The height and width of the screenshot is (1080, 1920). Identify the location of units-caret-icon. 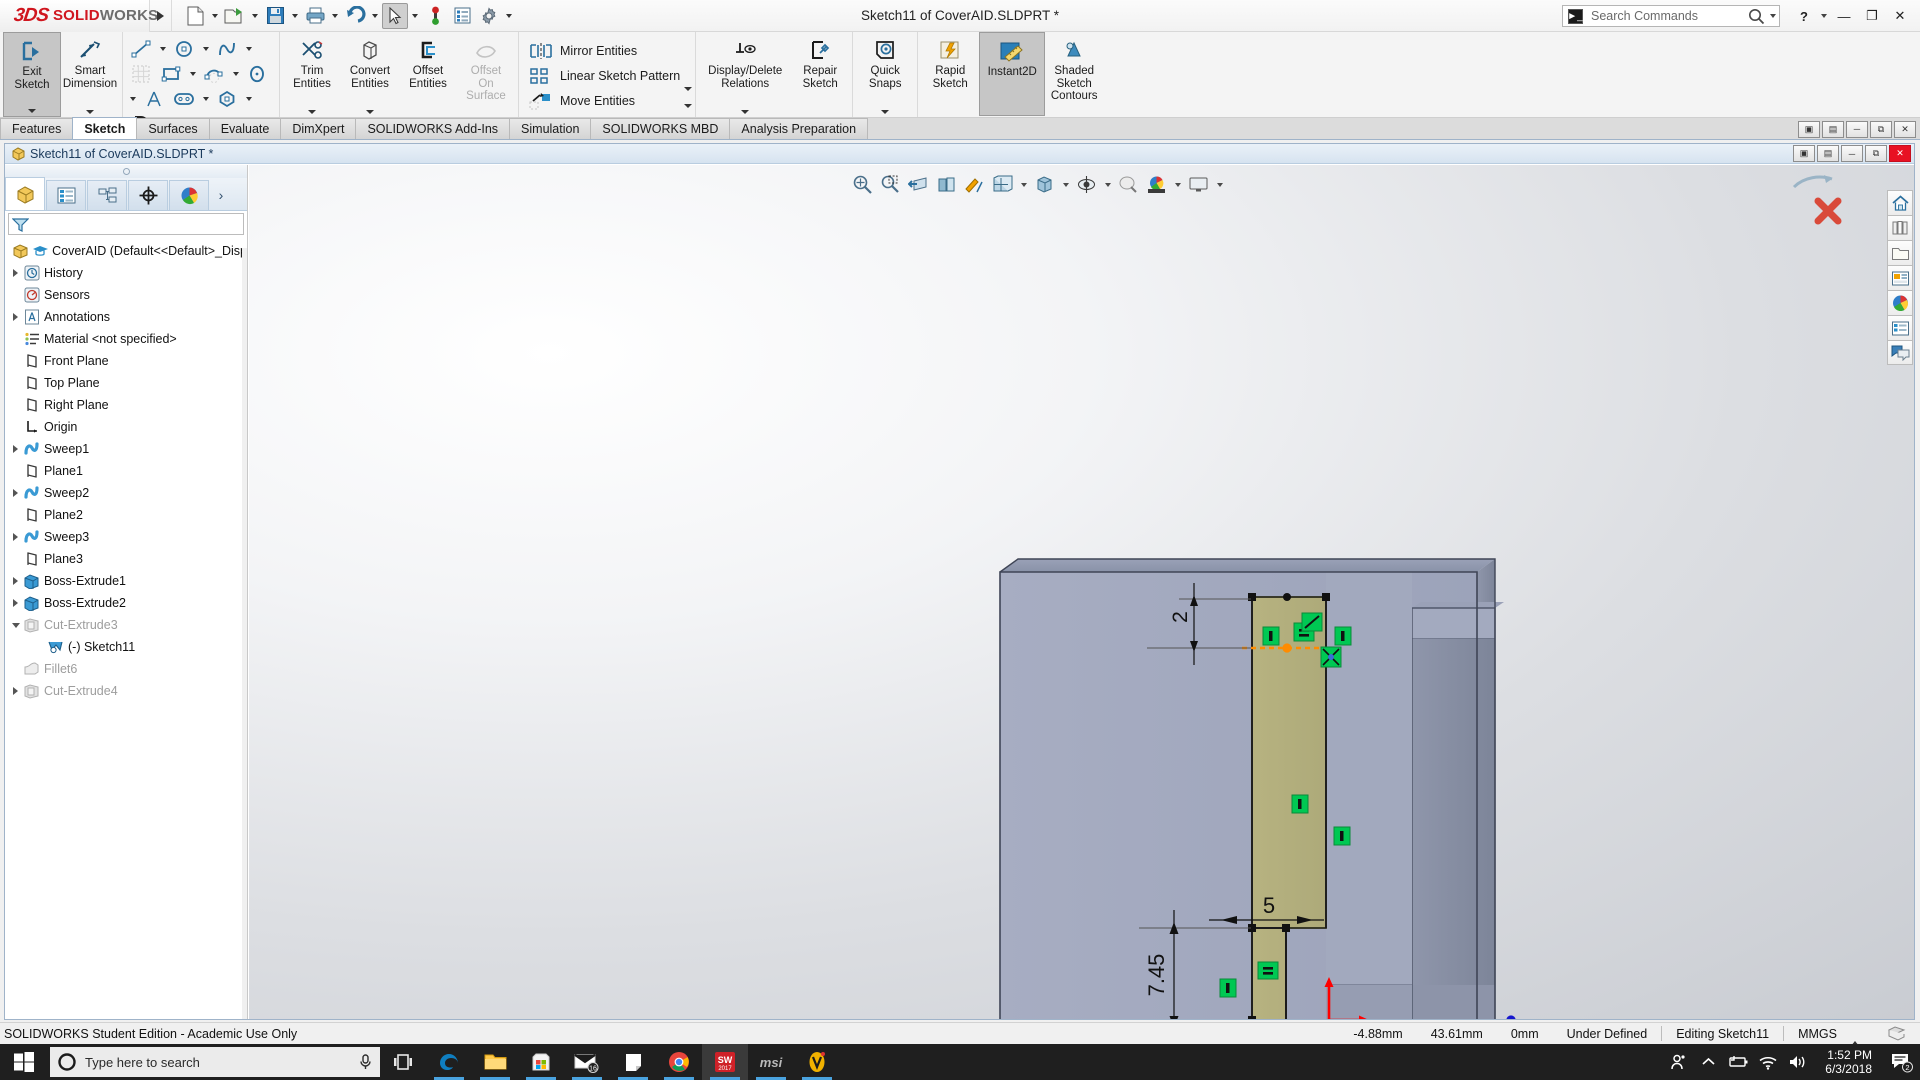
(1855, 1034).